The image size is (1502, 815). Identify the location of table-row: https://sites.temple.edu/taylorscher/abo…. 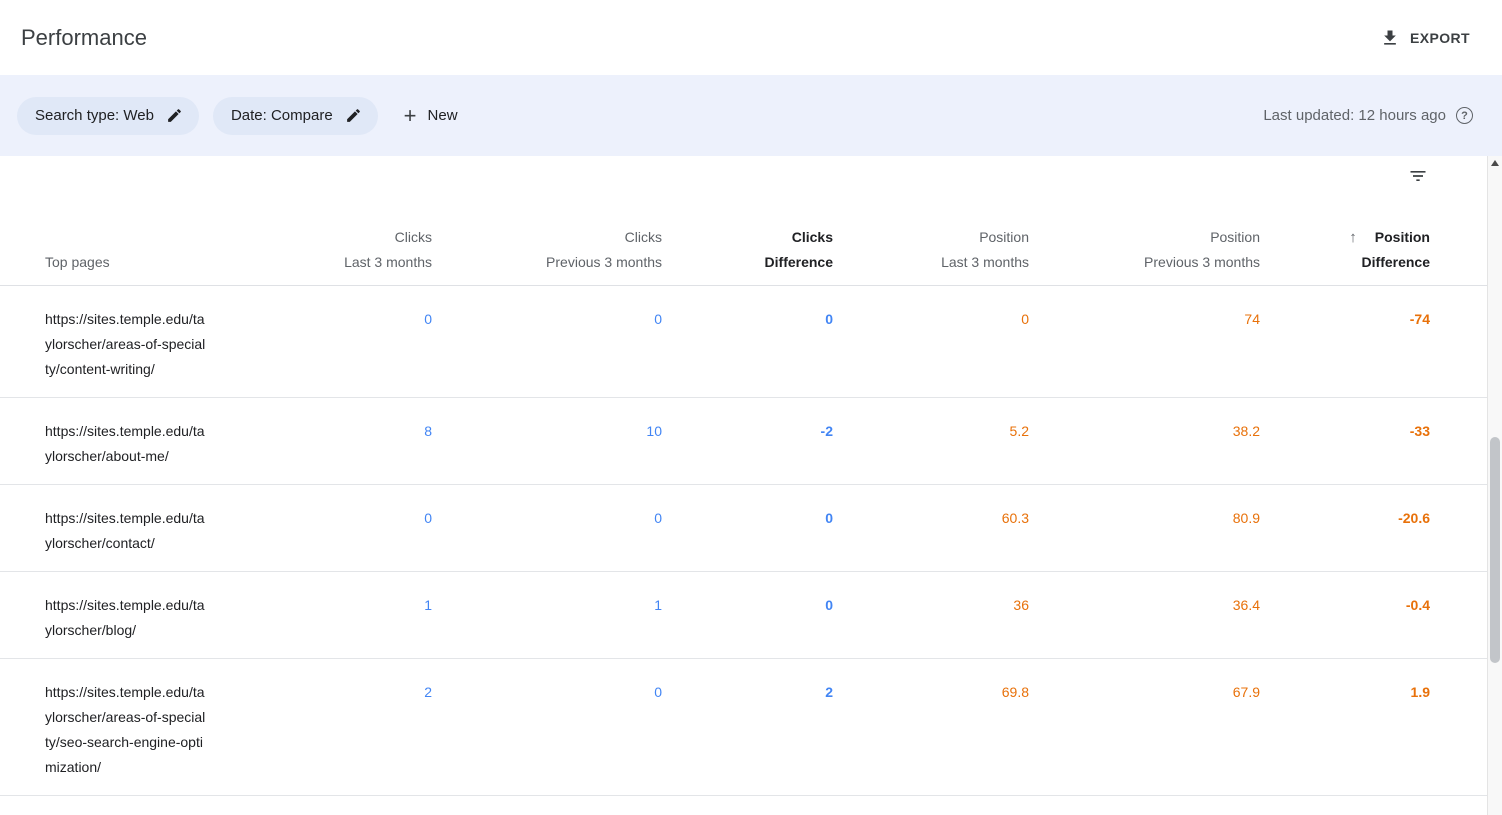
(751, 441).